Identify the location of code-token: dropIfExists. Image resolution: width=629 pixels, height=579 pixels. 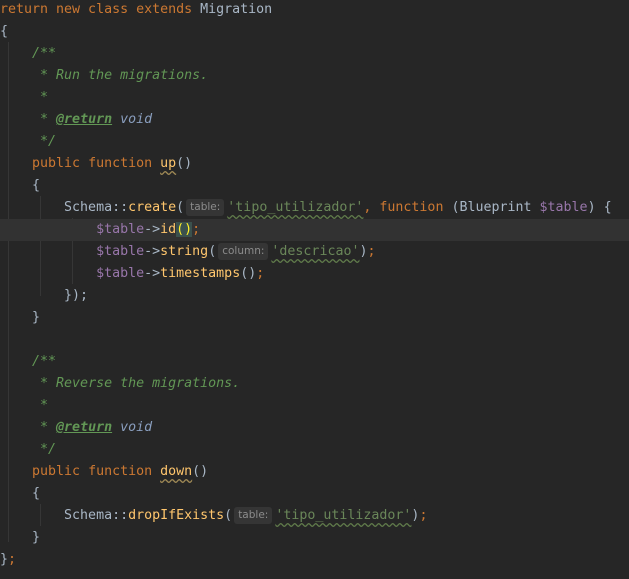
(176, 515).